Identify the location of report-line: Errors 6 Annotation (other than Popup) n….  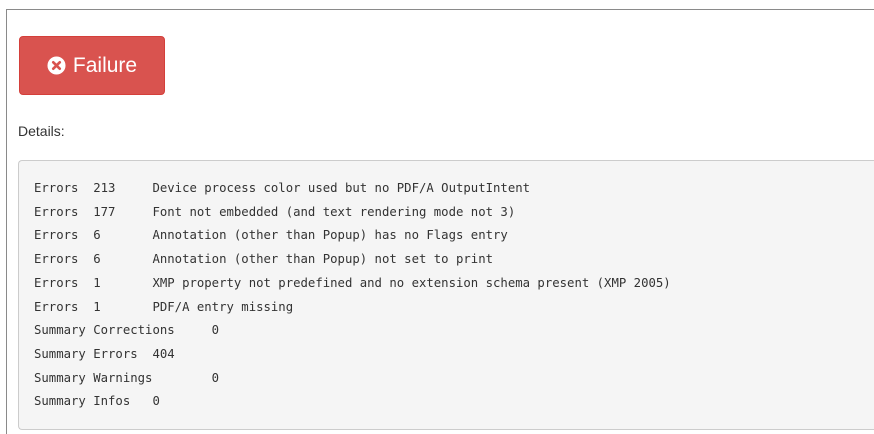
(264, 259).